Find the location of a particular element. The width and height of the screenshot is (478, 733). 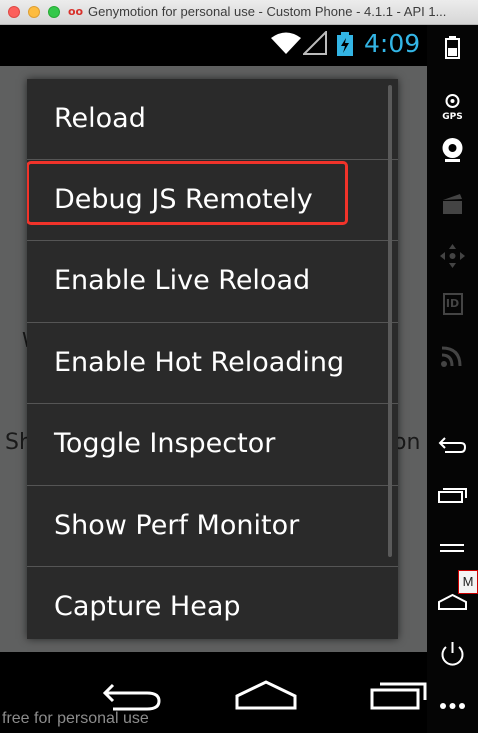

wifi-icon is located at coordinates (286, 43).